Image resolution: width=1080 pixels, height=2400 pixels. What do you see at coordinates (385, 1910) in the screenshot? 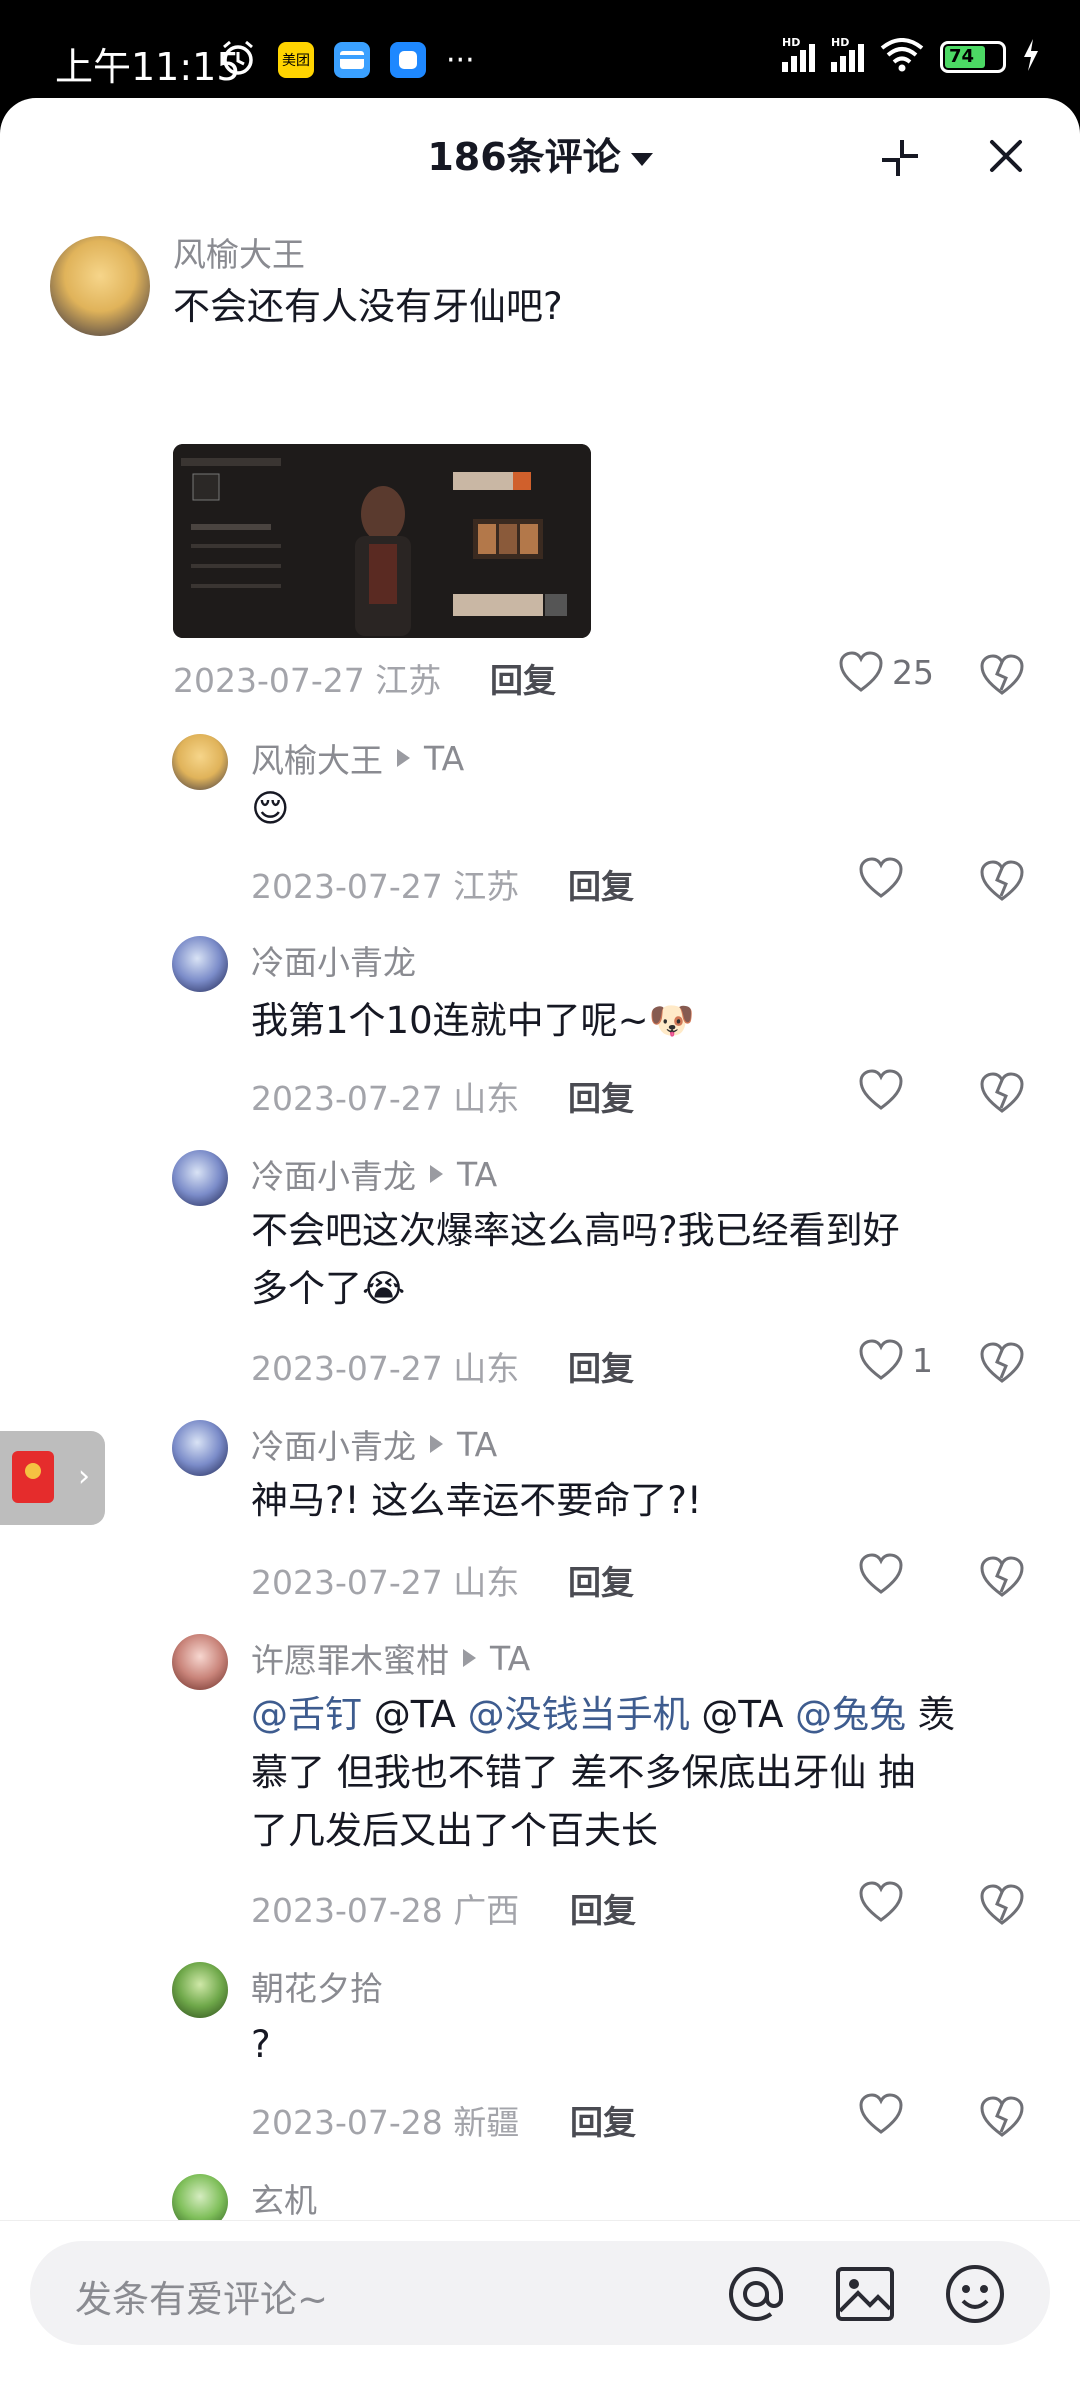
I see `comment-date-location: 2023-07-28 广西` at bounding box center [385, 1910].